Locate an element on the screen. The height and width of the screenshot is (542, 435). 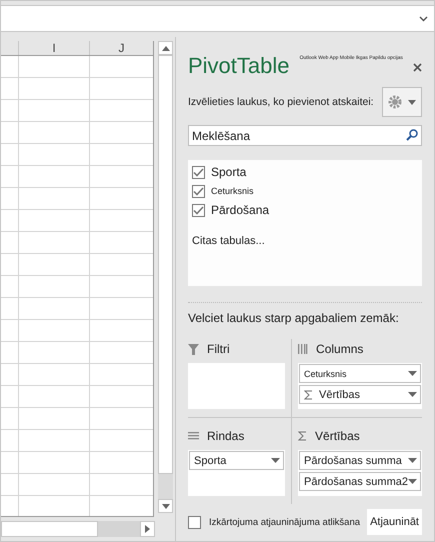
scroll-down-arrow-icon is located at coordinates (166, 506).